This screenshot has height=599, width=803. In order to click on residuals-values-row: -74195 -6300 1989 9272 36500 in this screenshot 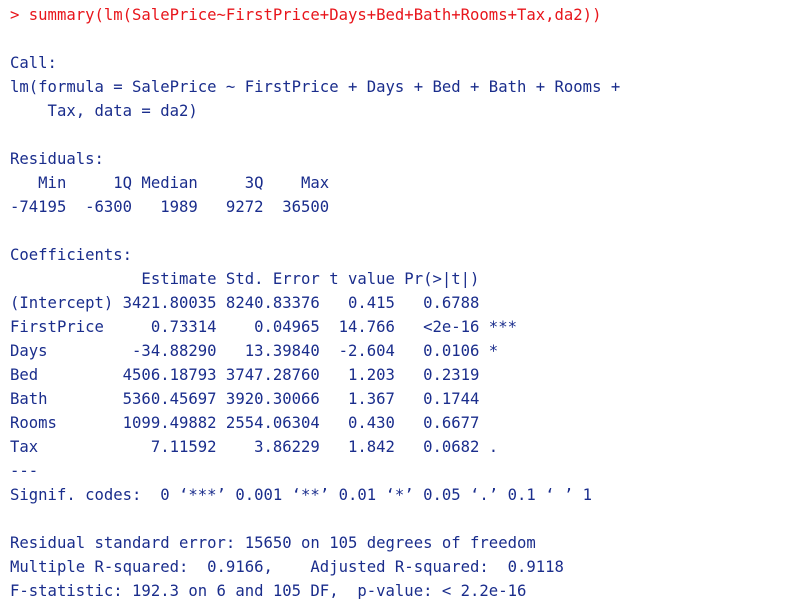, I will do `click(174, 207)`.